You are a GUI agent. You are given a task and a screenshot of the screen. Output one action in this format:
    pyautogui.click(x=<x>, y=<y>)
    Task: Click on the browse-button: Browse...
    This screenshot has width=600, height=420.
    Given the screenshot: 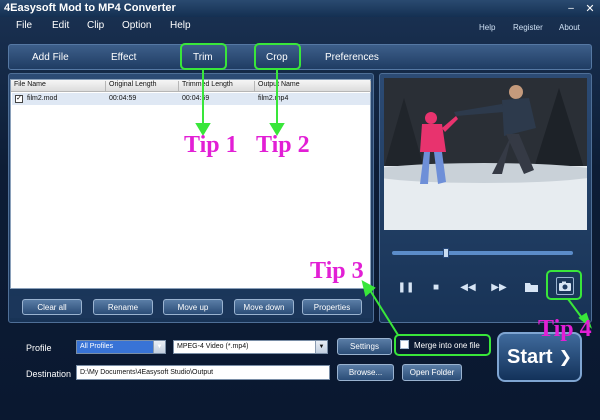 What is the action you would take?
    pyautogui.click(x=365, y=372)
    